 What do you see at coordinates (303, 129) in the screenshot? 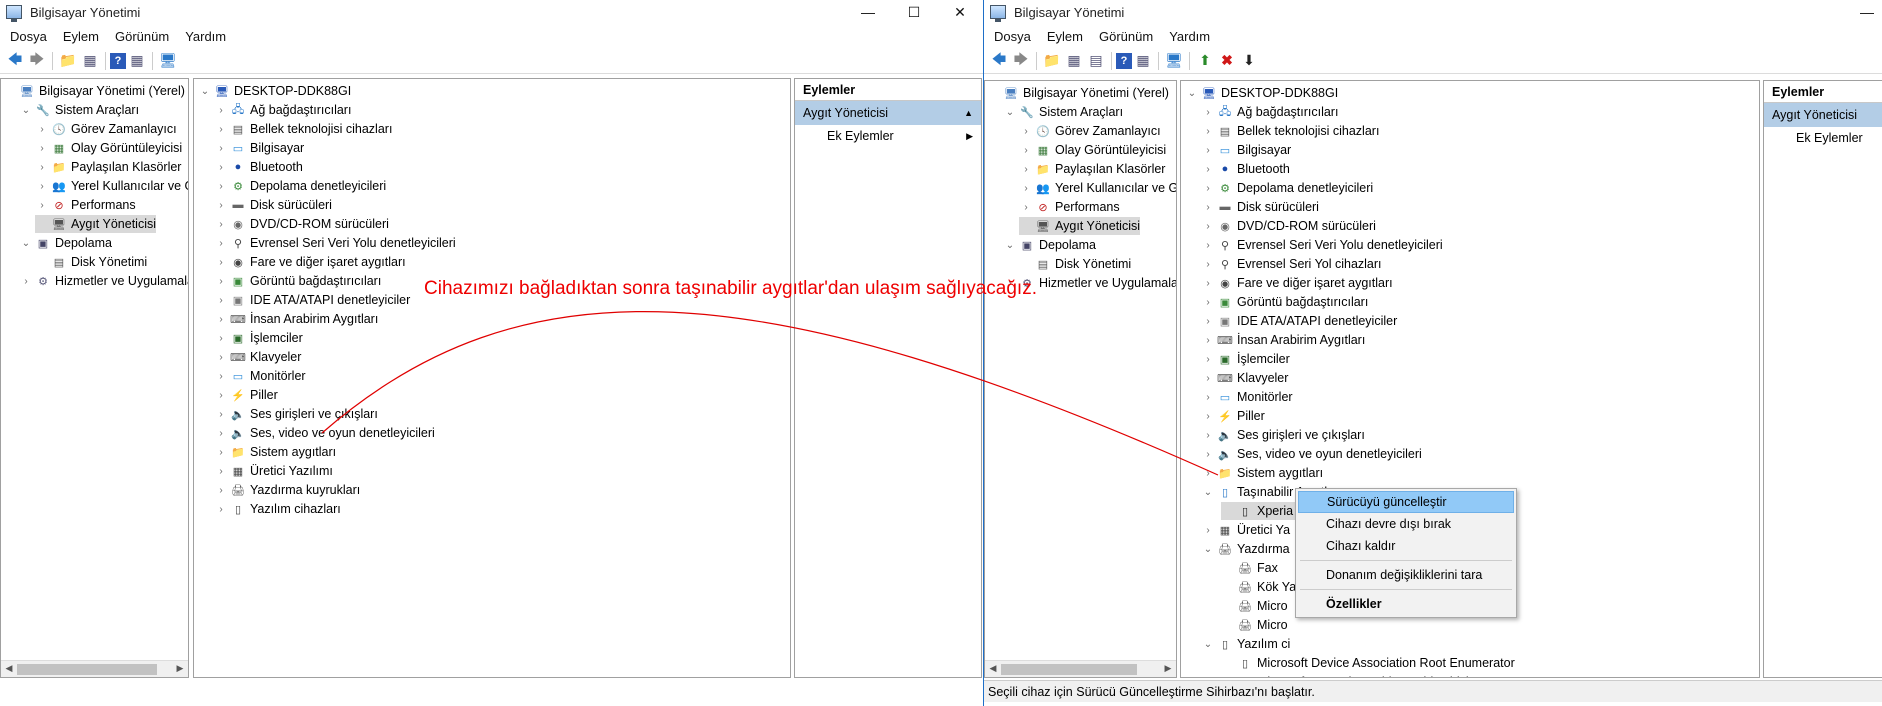
I see `device-category: › ▤ Bellek teknolojisi cihazları` at bounding box center [303, 129].